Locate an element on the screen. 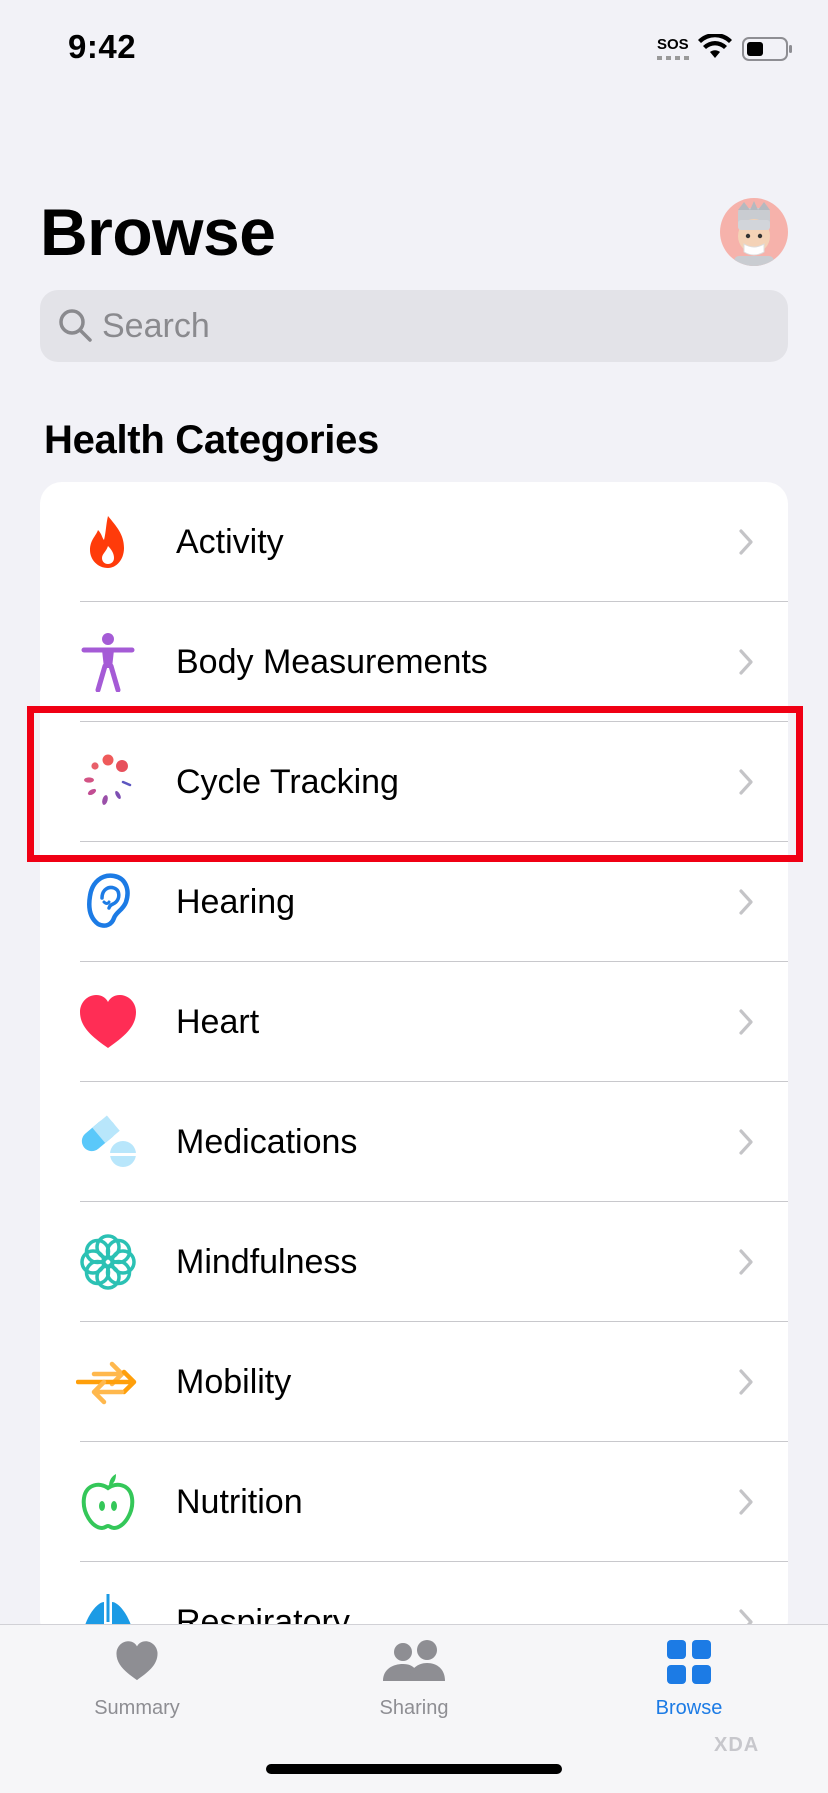  tab-browse: Browse is located at coordinates (689, 1680).